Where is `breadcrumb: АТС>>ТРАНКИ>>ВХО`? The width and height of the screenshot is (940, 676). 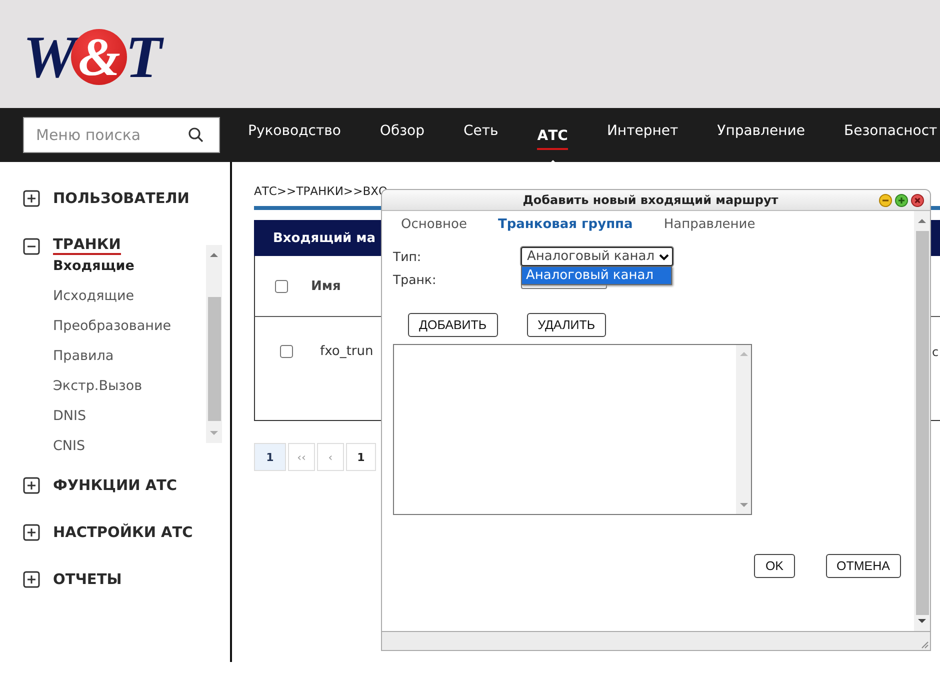 breadcrumb: АТС>>ТРАНКИ>>ВХО is located at coordinates (321, 192).